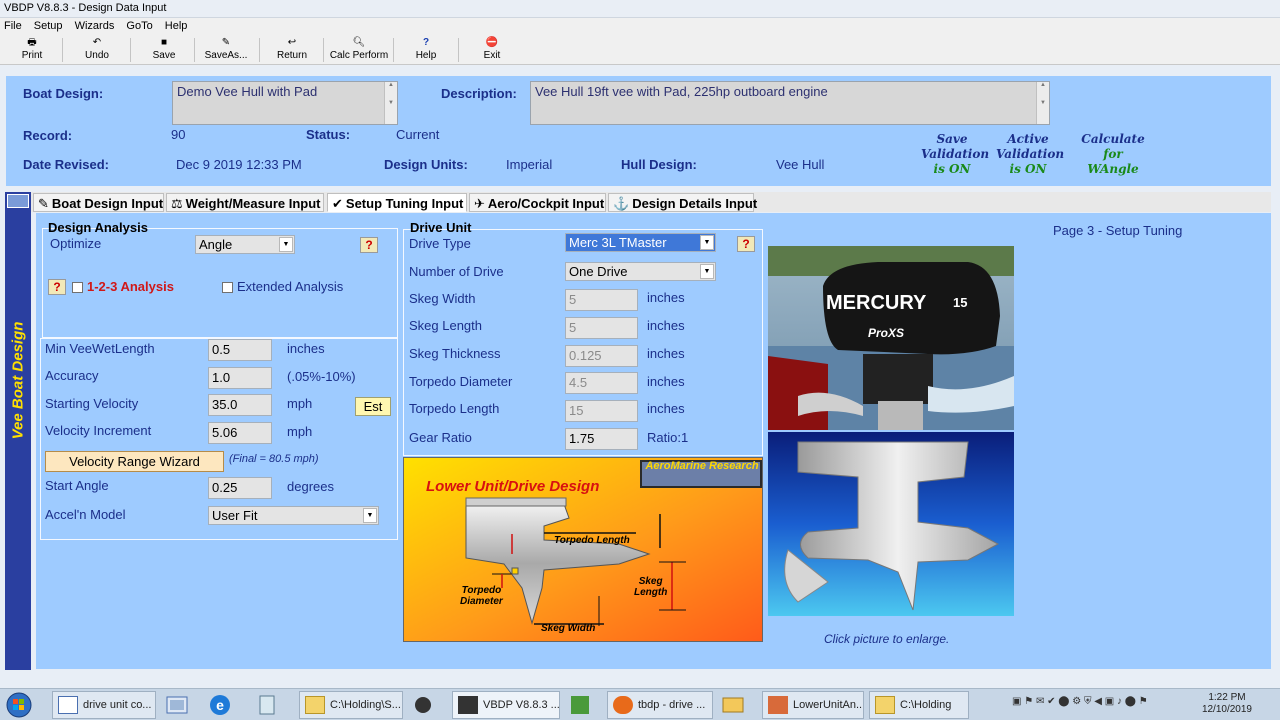 This screenshot has width=1280, height=720. What do you see at coordinates (601, 439) in the screenshot?
I see `gear-ratio-input: 1.75` at bounding box center [601, 439].